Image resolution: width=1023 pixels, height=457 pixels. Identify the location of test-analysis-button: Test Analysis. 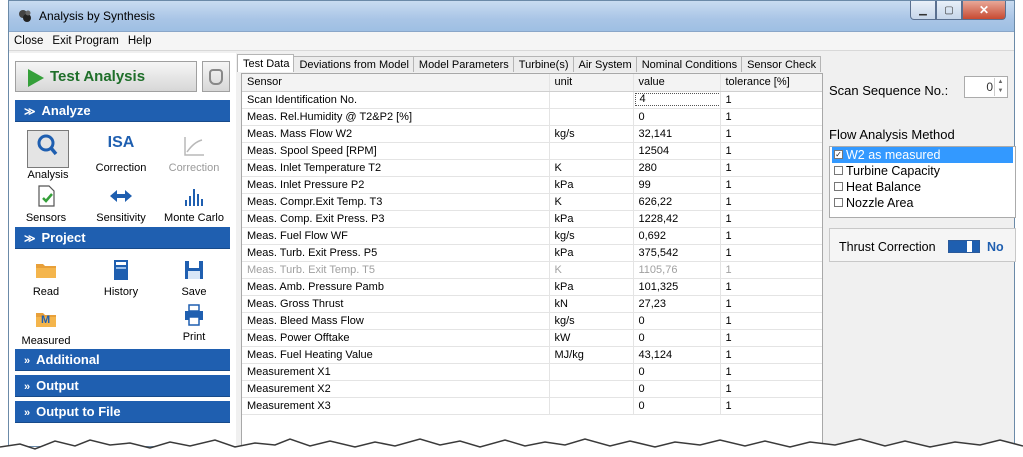
(106, 76).